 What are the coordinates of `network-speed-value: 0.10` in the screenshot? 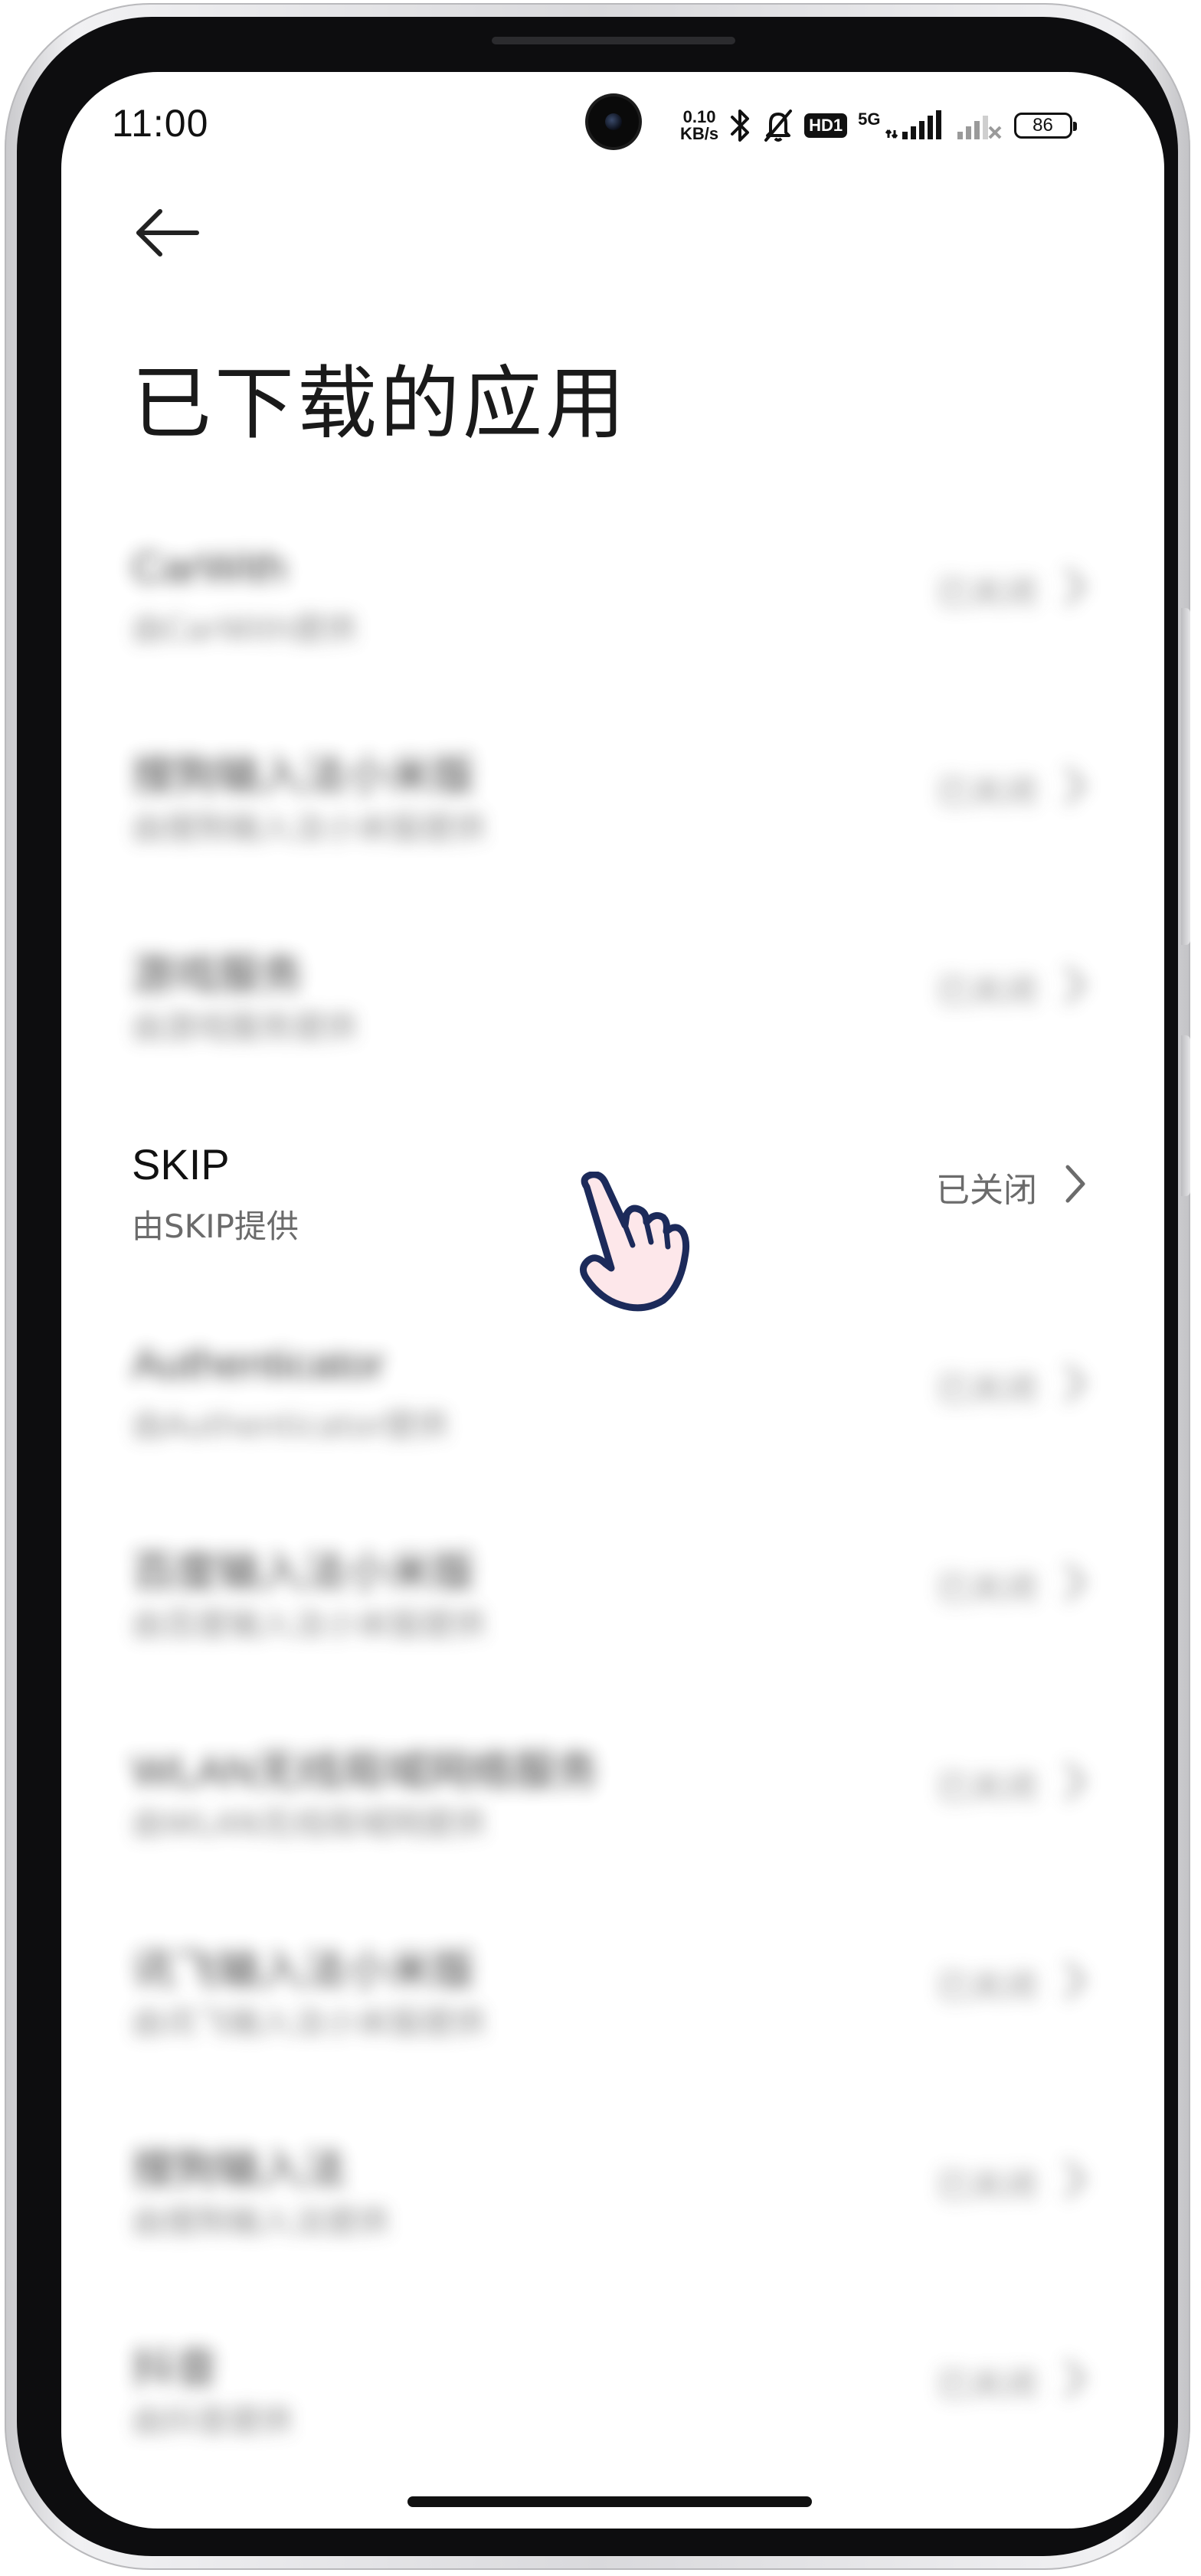 It's located at (699, 116).